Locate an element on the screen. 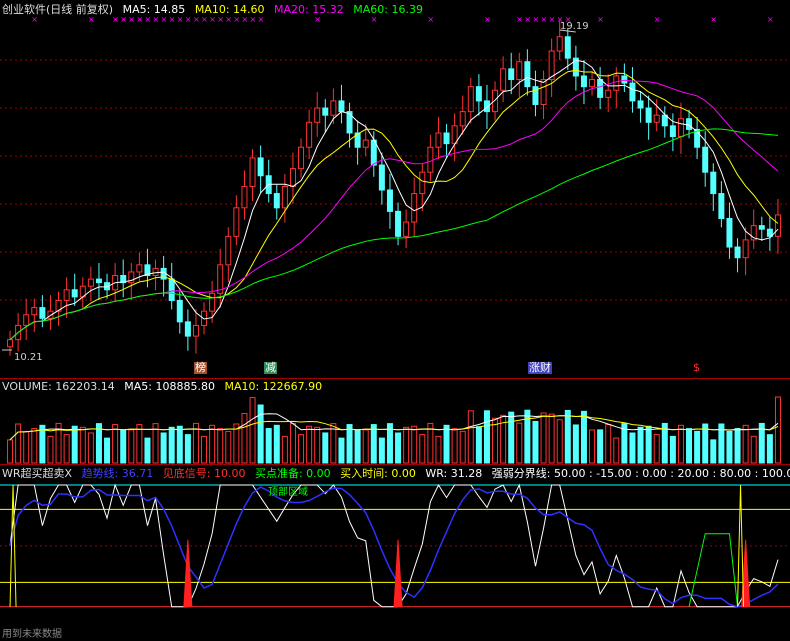  volume-chart is located at coordinates (395, 422).